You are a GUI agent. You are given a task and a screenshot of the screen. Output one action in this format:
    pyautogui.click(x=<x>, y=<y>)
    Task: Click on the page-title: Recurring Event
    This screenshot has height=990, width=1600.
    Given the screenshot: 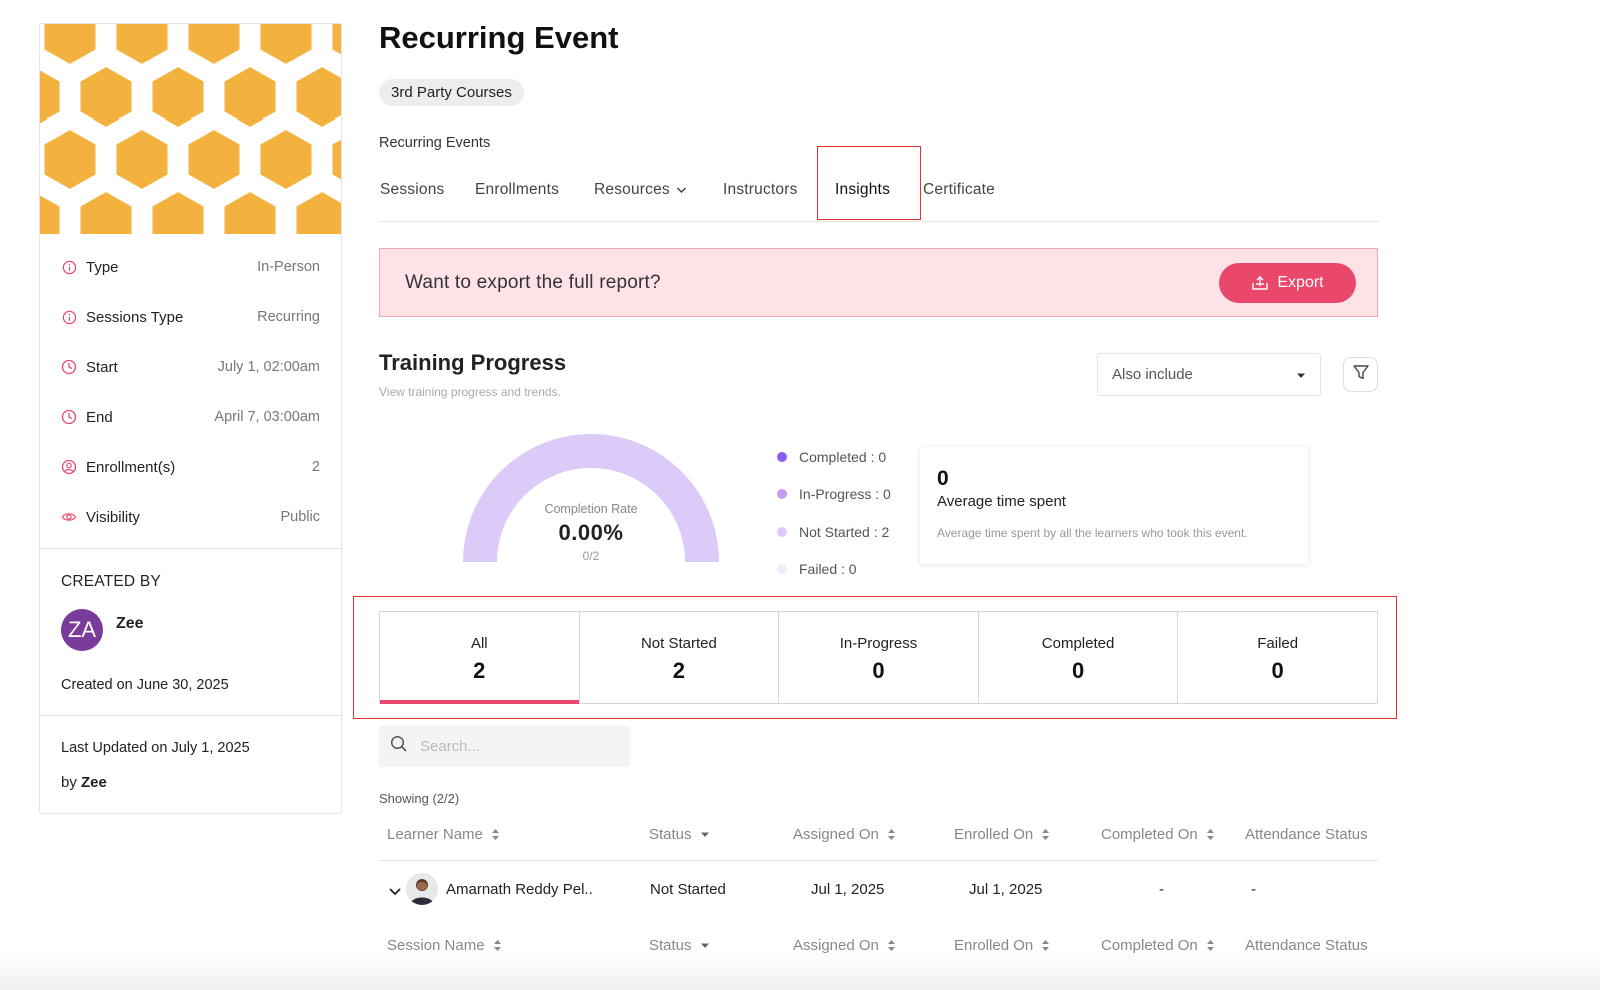 What is the action you would take?
    pyautogui.click(x=499, y=37)
    